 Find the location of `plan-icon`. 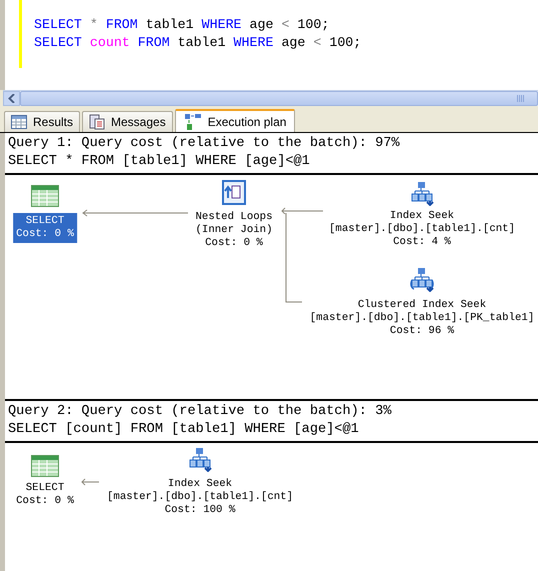

plan-icon is located at coordinates (193, 121).